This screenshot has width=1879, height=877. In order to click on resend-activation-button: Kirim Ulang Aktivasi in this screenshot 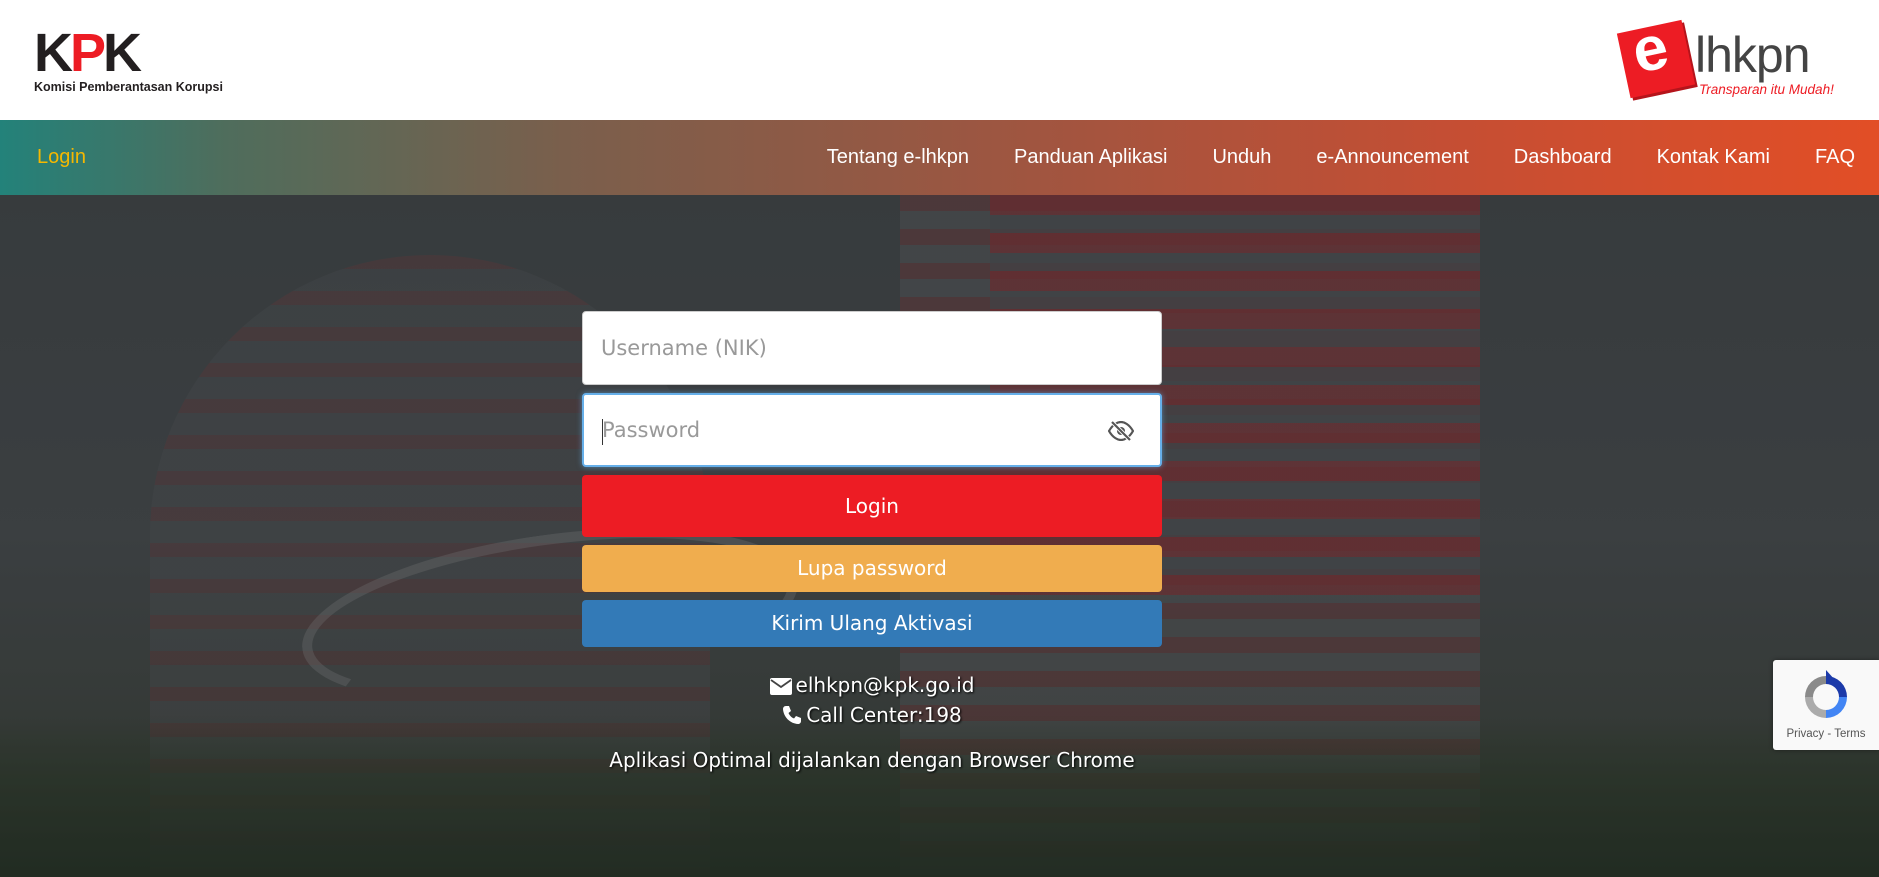, I will do `click(872, 623)`.